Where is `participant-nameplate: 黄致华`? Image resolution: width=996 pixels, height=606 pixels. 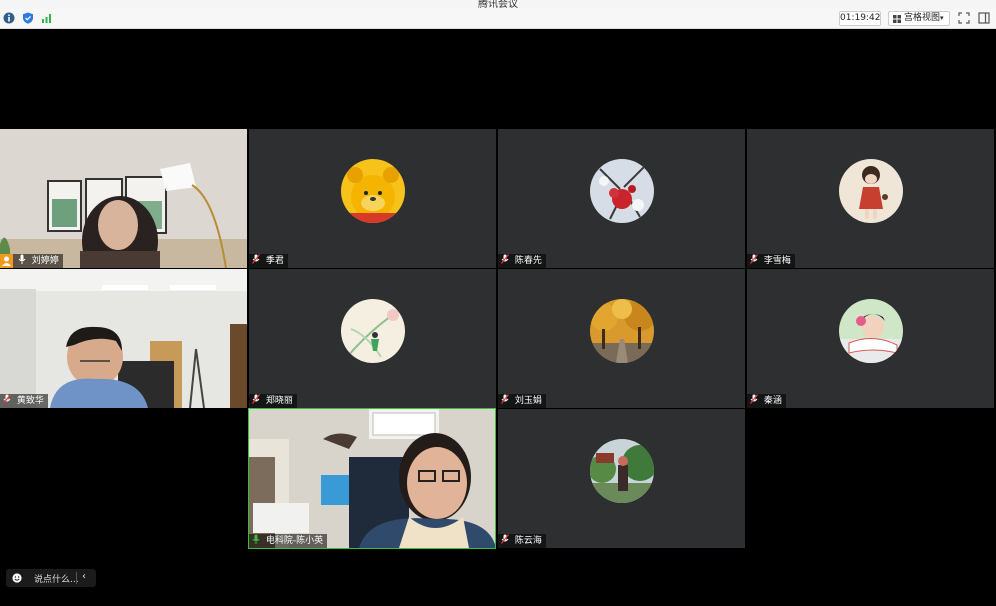 participant-nameplate: 黄致华 is located at coordinates (24, 401).